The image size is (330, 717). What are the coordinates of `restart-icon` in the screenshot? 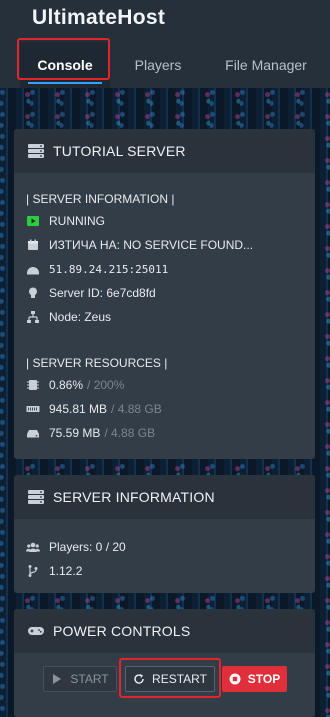 It's located at (139, 679).